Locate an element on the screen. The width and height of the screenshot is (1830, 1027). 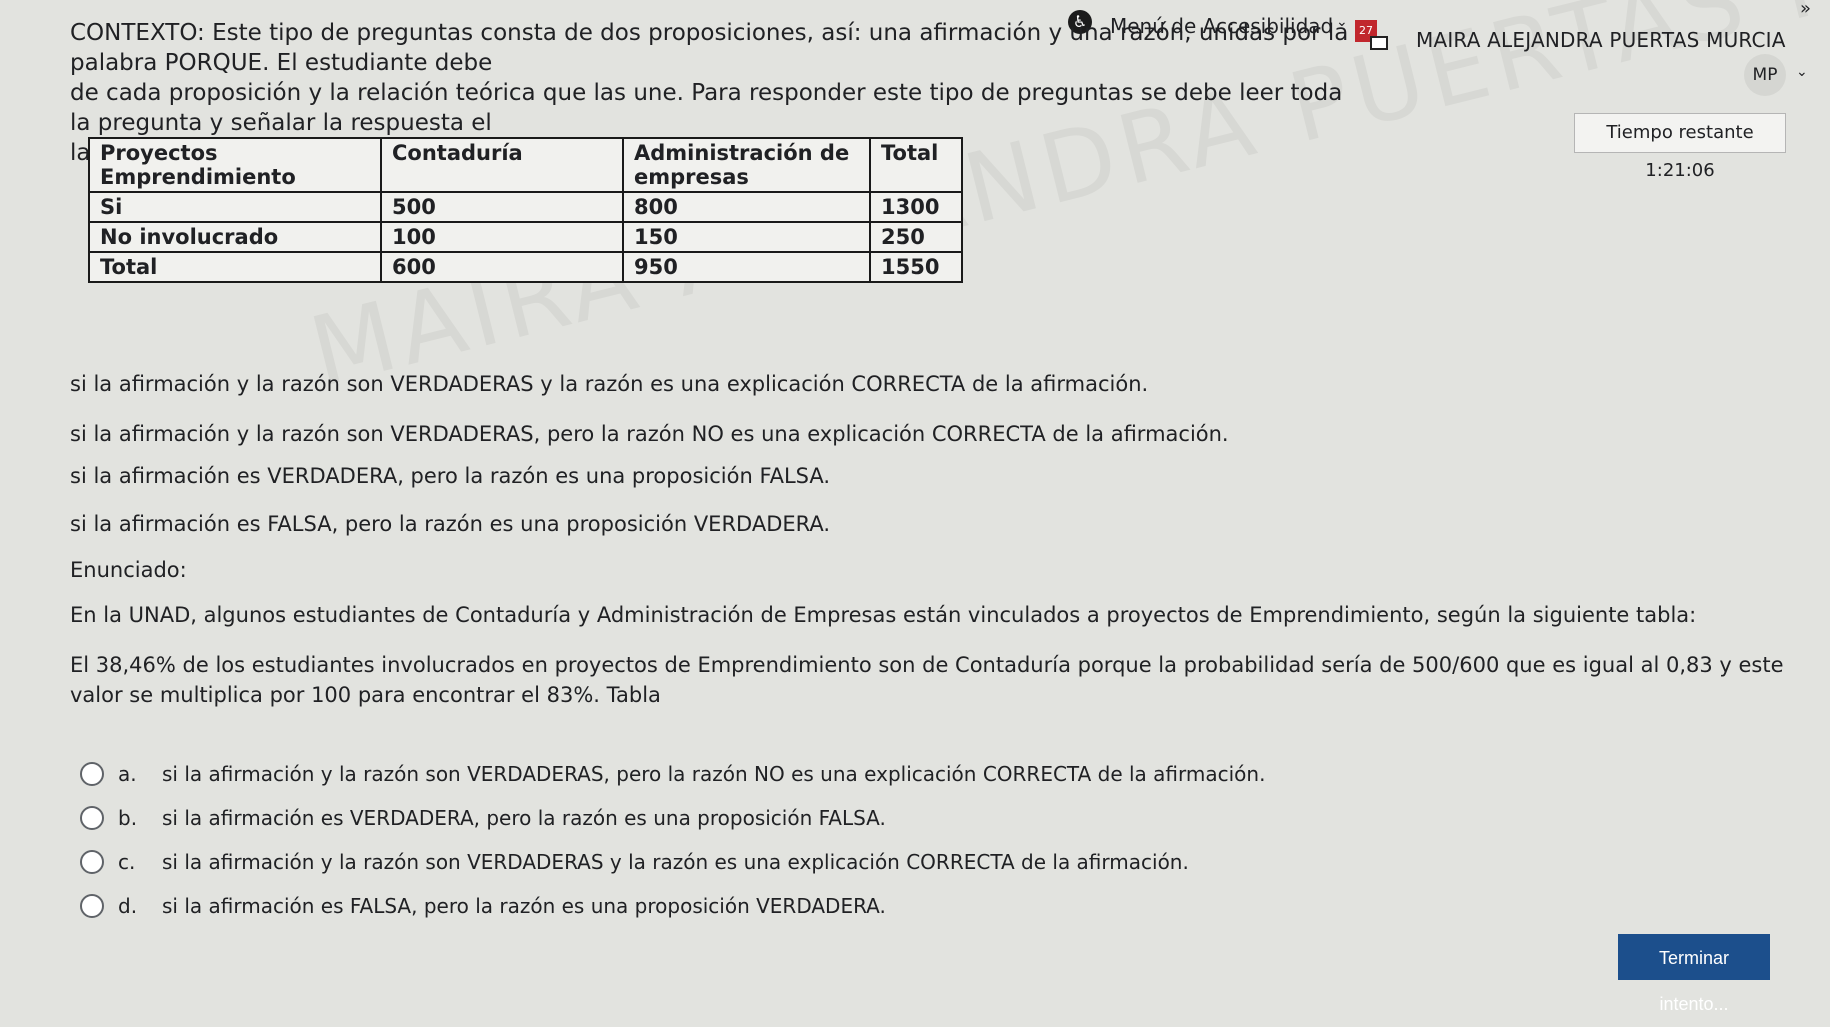
option-letter: a. is located at coordinates (127, 774).